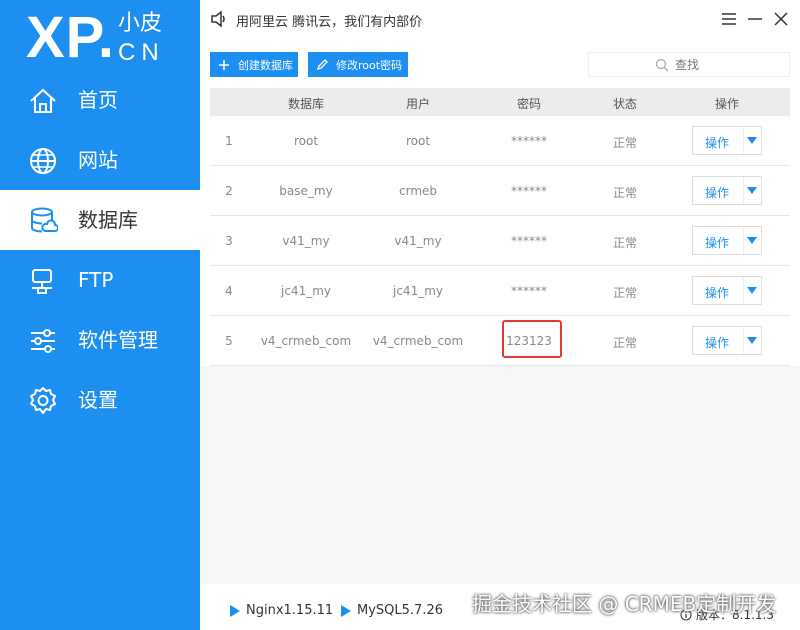  What do you see at coordinates (141, 52) in the screenshot?
I see `logo-bottom-text: CN` at bounding box center [141, 52].